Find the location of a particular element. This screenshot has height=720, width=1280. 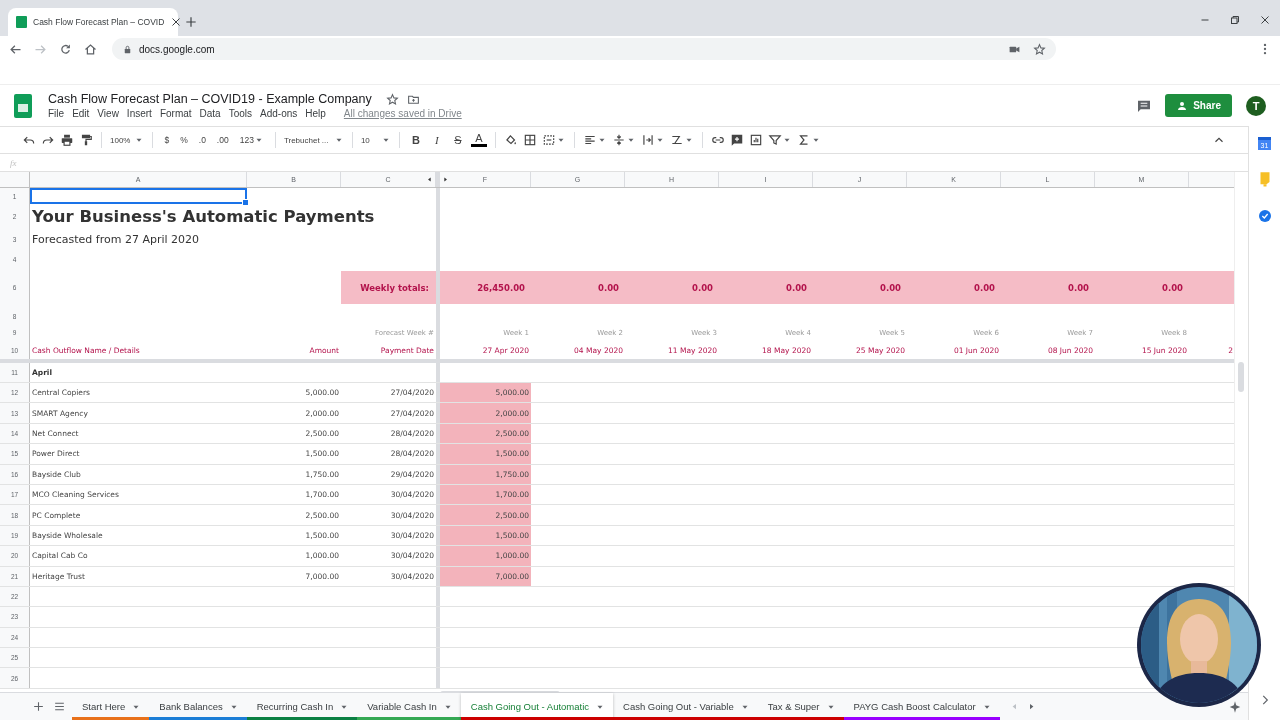

menu-item: Tools is located at coordinates (240, 113).